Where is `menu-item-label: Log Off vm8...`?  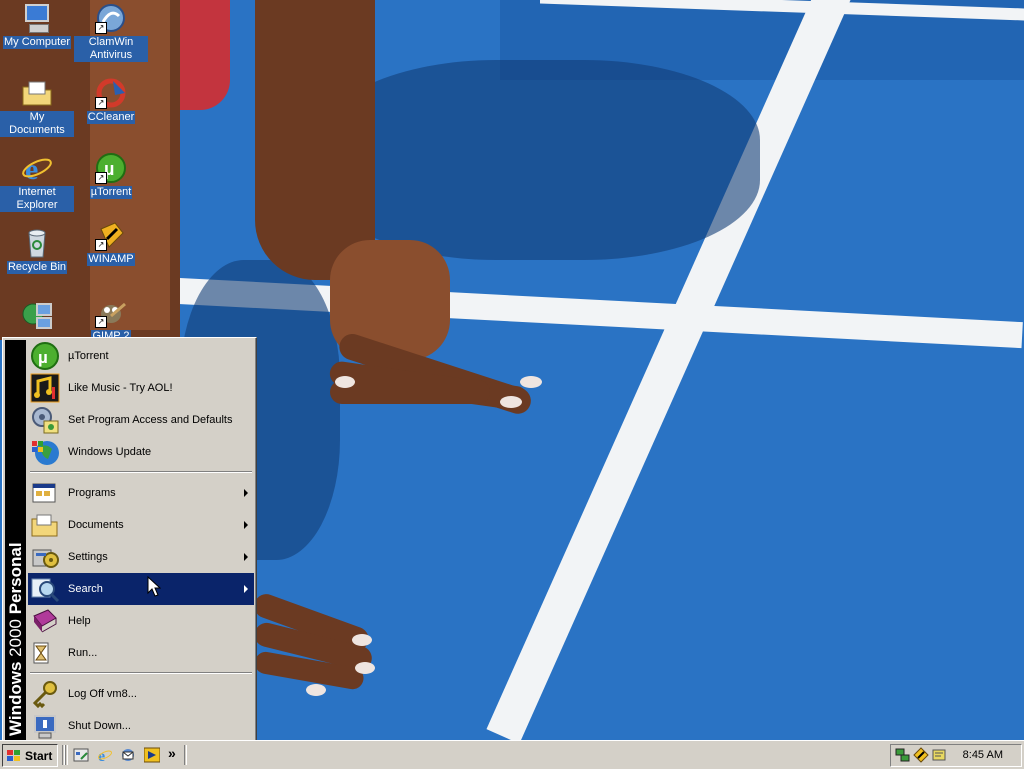
menu-item-label: Log Off vm8... is located at coordinates (102, 694).